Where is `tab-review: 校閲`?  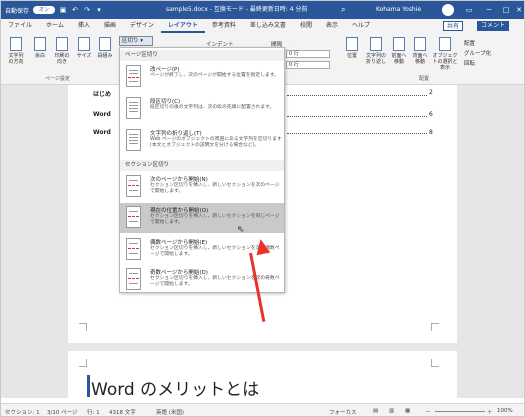
tab-review: 校閲 is located at coordinates (306, 26).